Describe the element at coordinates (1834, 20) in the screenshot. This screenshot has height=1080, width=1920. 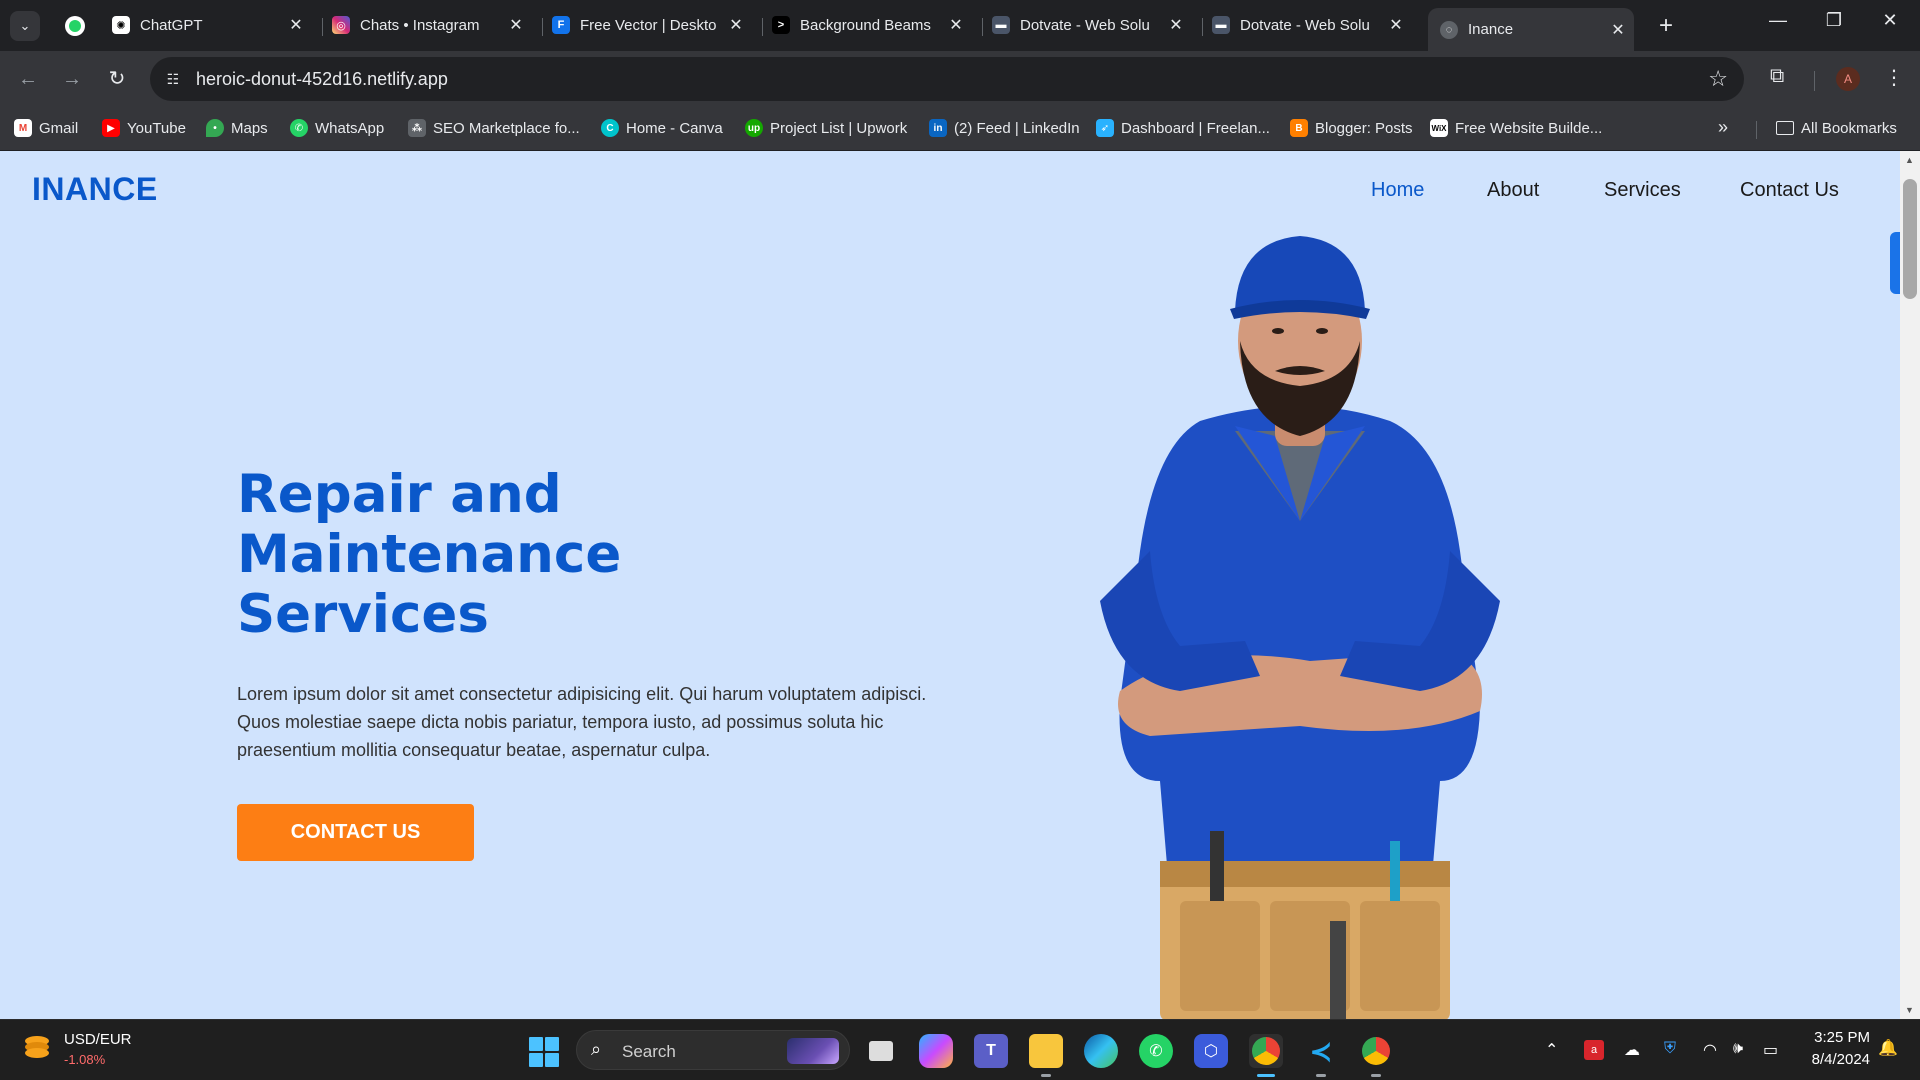
I see `restore-button: ❐` at that location.